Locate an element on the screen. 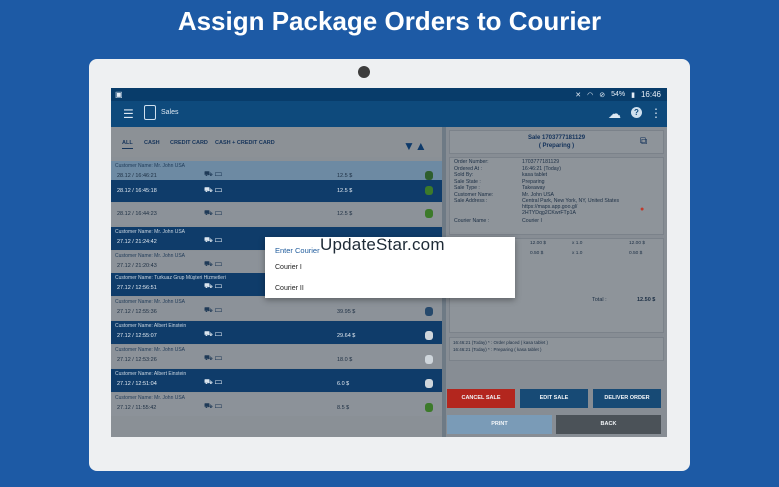 This screenshot has height=487, width=779. order-date: 27.12 / 12:55:07 is located at coordinates (137, 336).